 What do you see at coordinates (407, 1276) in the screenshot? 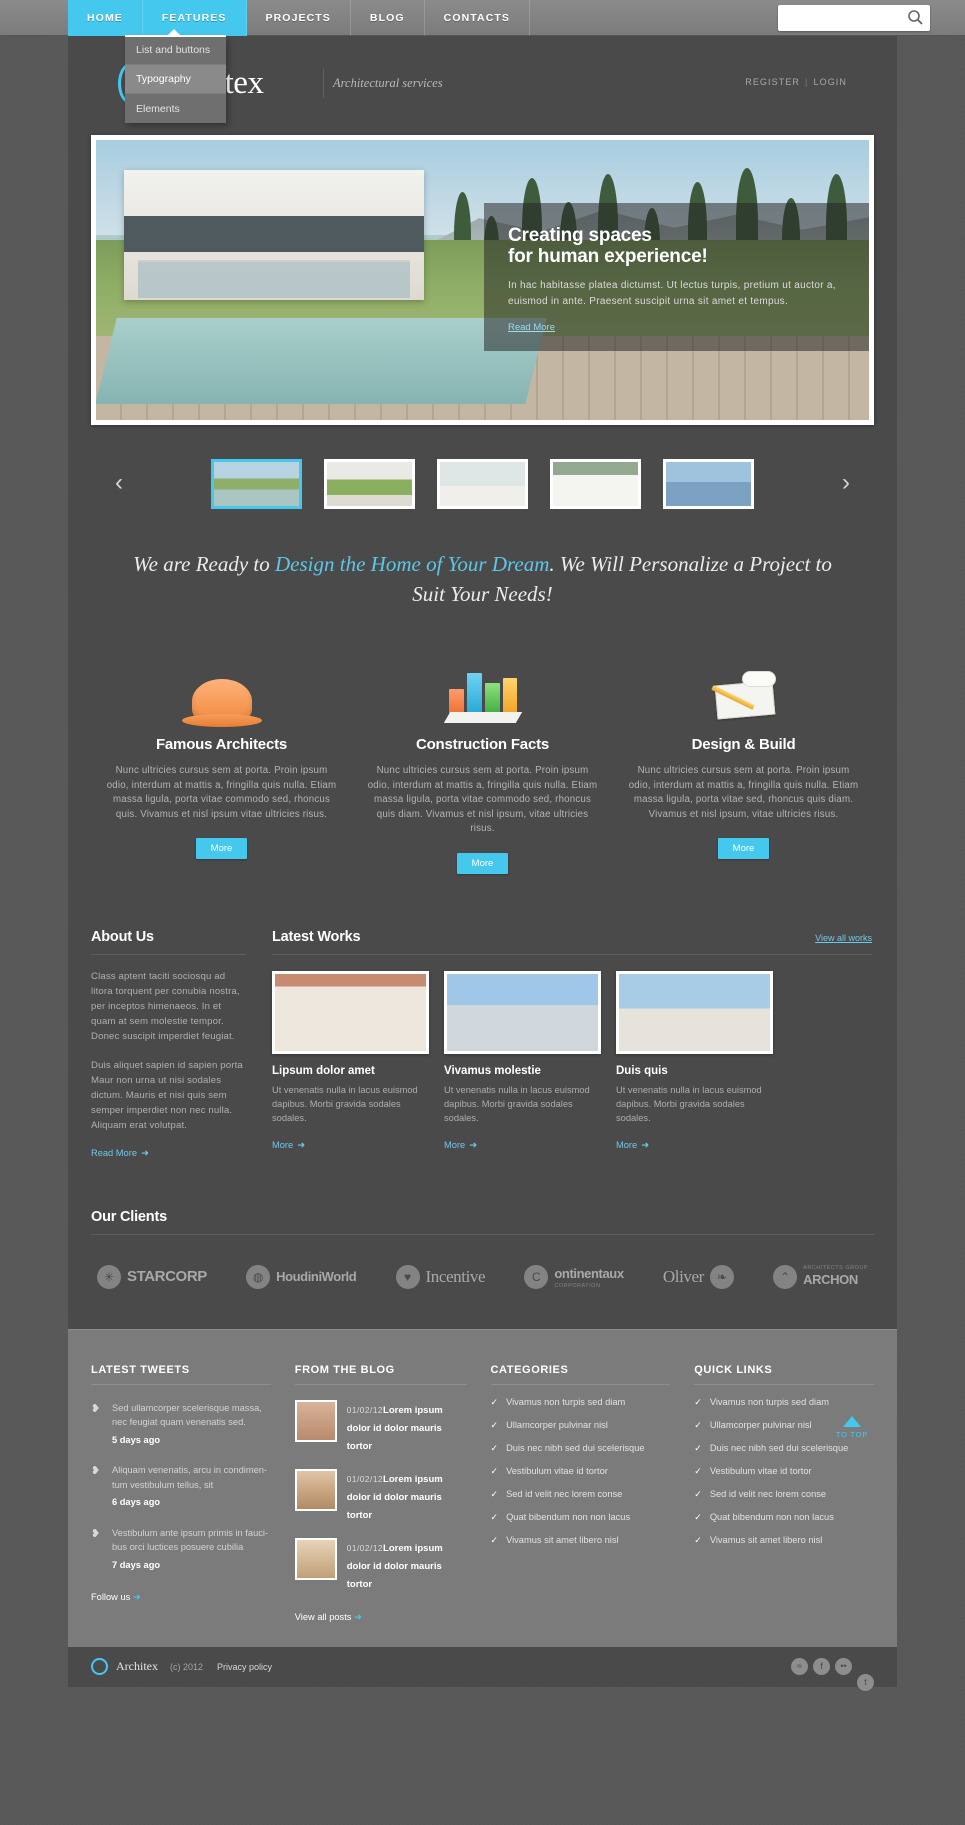
I see `heart-icon: ♥` at bounding box center [407, 1276].